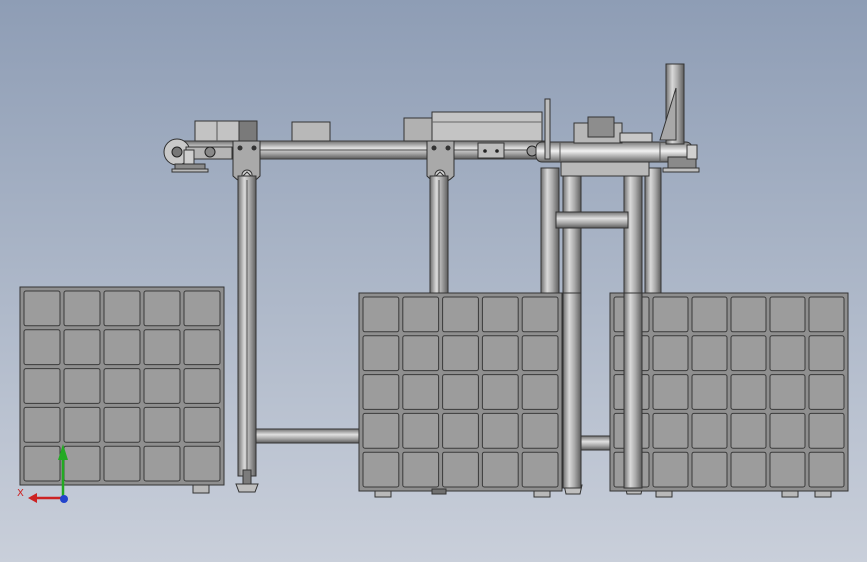 Image resolution: width=867 pixels, height=562 pixels. I want to click on sensor-block, so click(311, 131).